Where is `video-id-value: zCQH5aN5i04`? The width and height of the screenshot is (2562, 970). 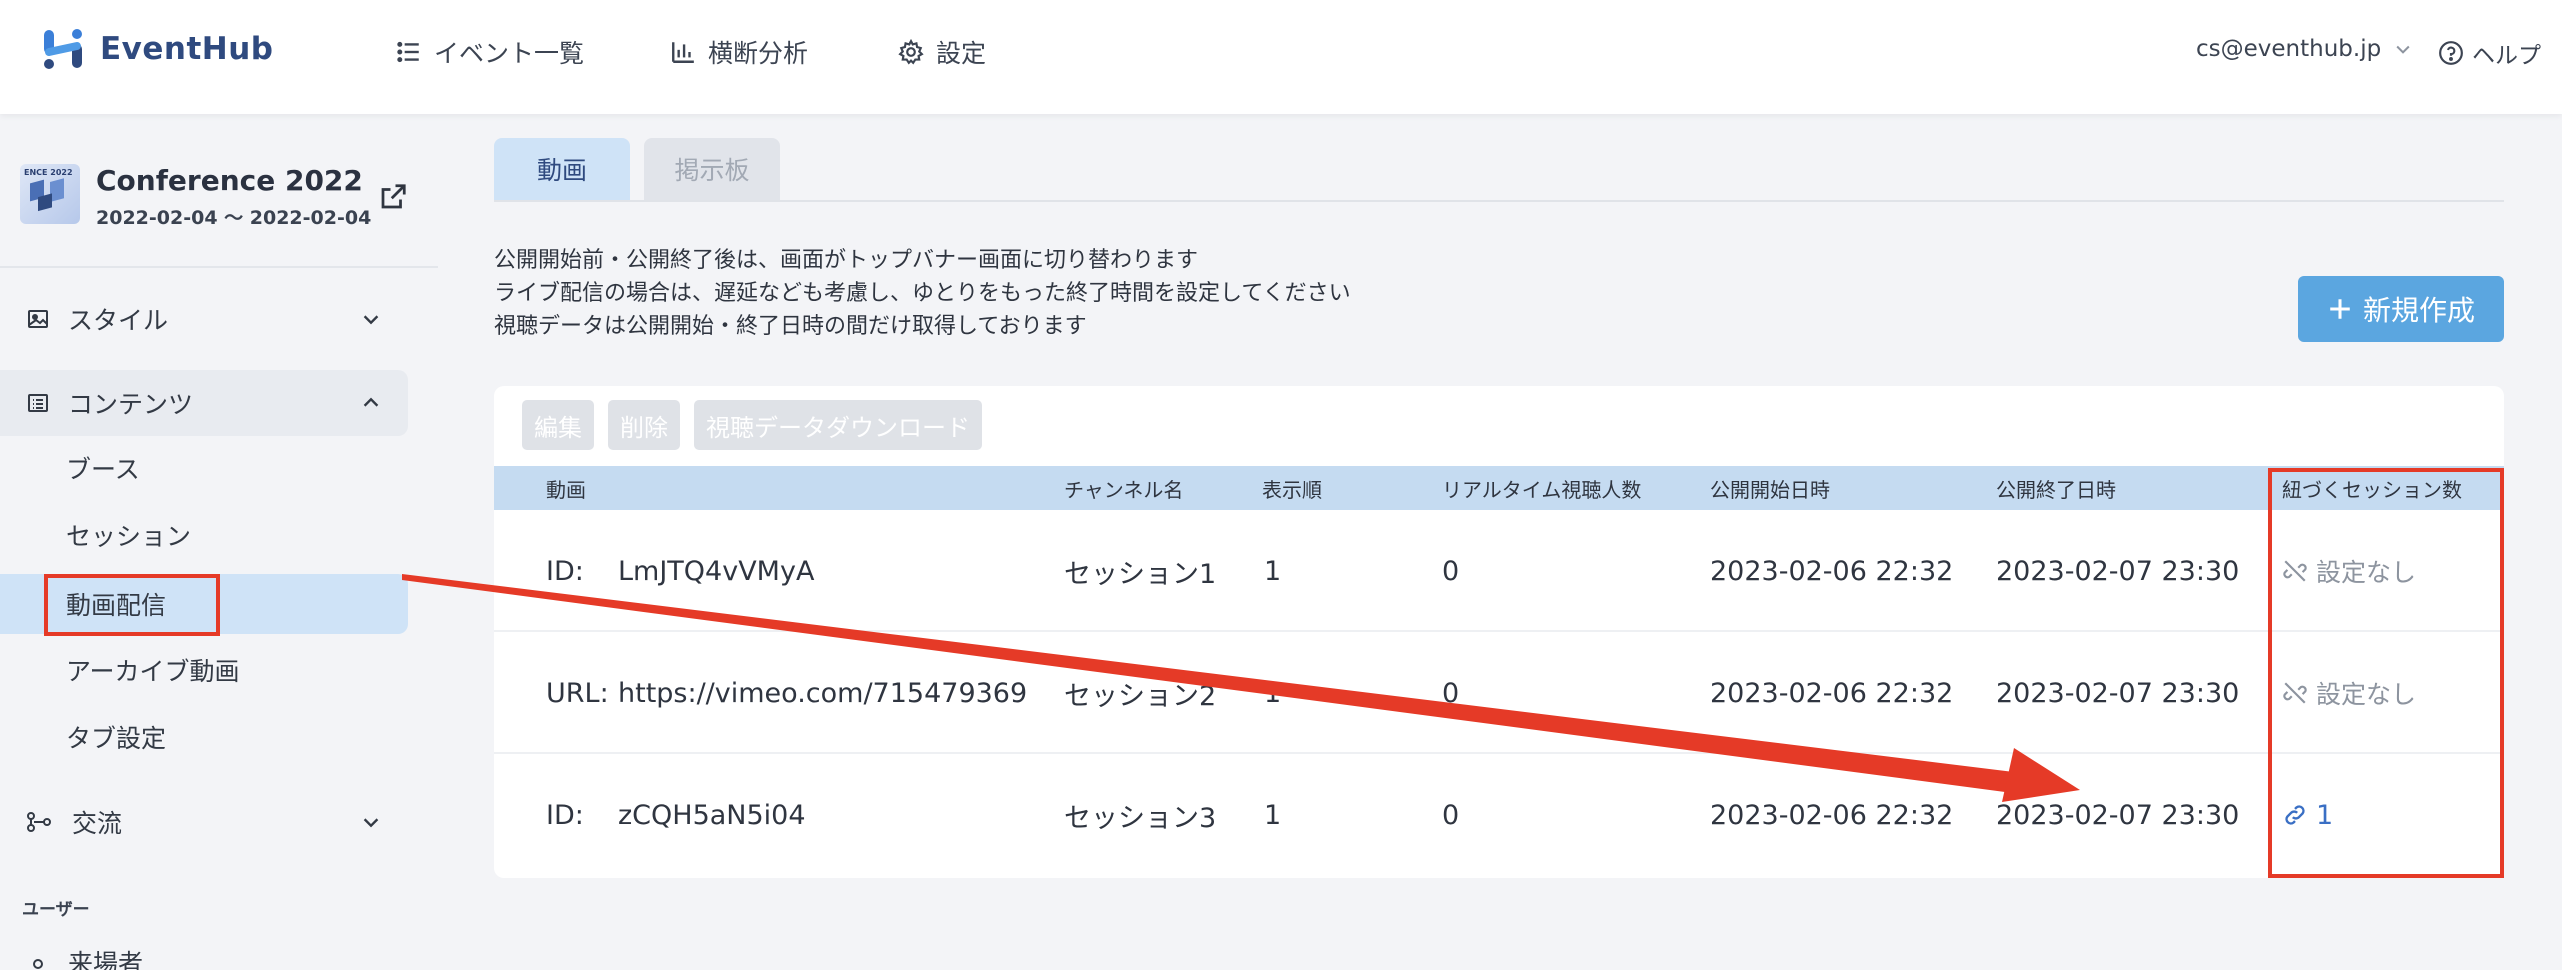
video-id-value: zCQH5aN5i04 is located at coordinates (712, 815).